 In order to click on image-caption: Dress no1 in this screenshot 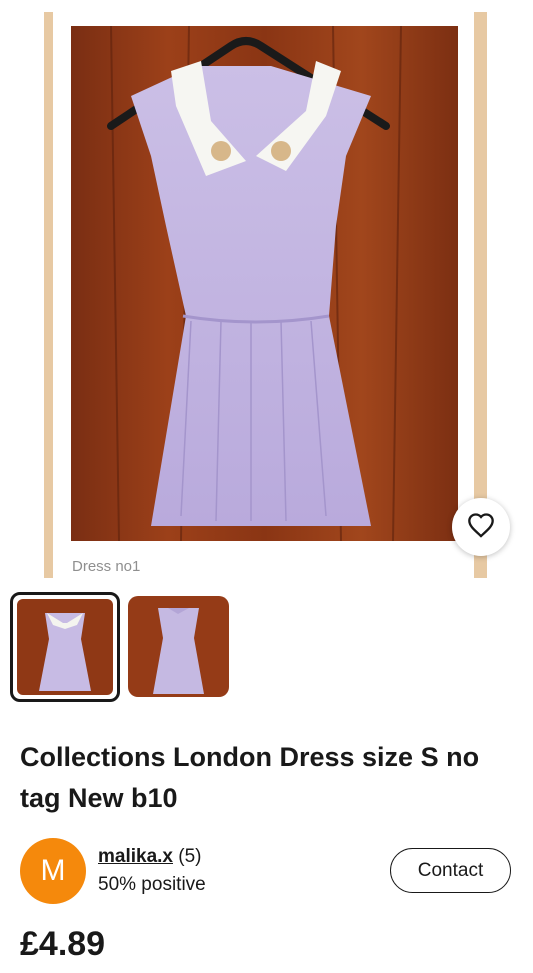, I will do `click(106, 566)`.